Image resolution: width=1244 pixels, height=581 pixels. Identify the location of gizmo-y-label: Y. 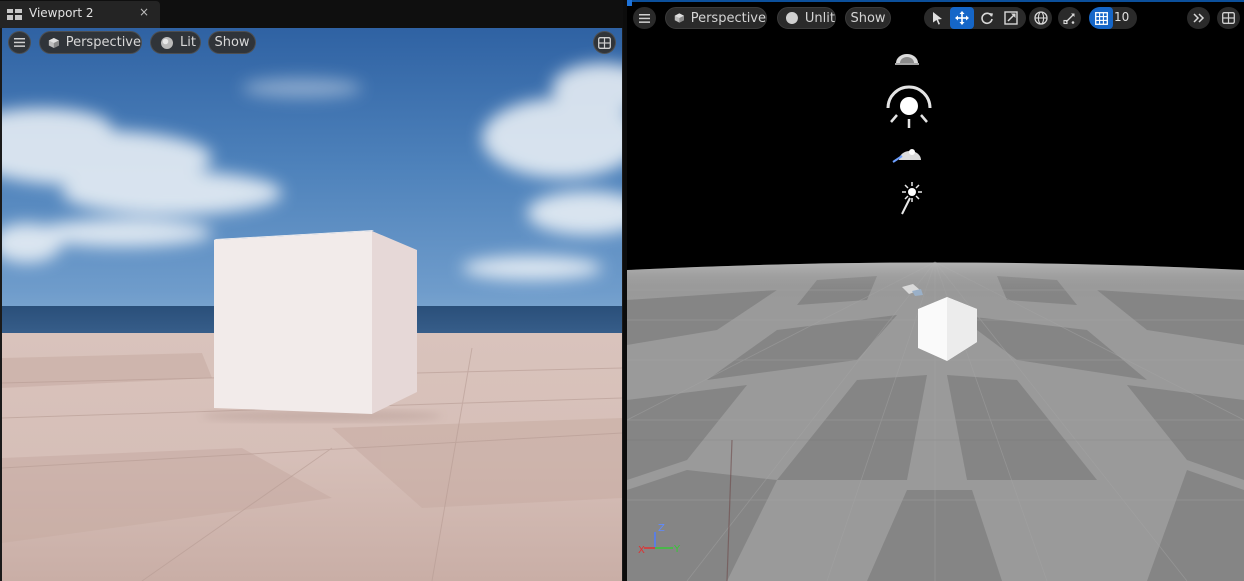
(677, 549).